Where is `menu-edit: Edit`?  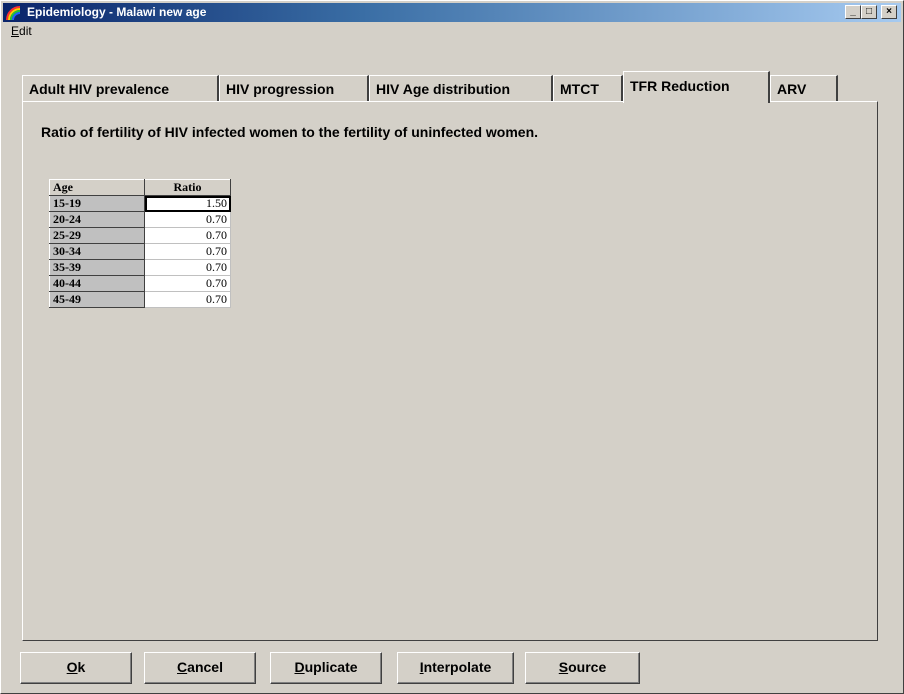 menu-edit: Edit is located at coordinates (21, 31).